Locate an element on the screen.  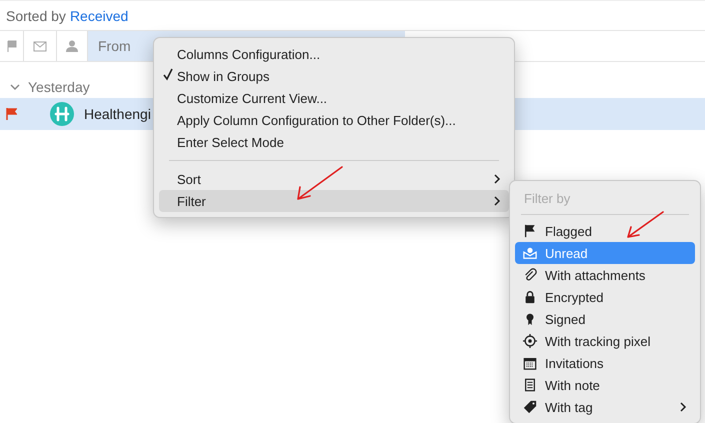
submenu-title: Filter by is located at coordinates (547, 199).